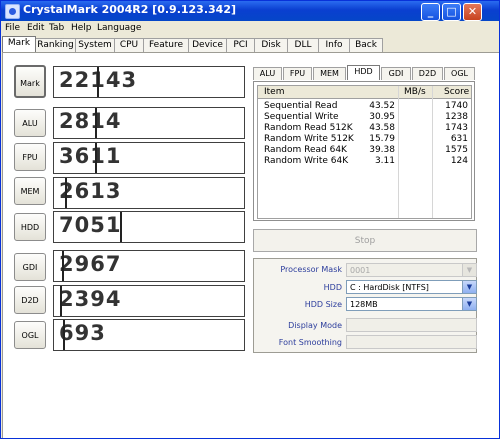 The width and height of the screenshot is (500, 439). Describe the element at coordinates (149, 227) in the screenshot. I see `hdd-score: 7051` at that location.